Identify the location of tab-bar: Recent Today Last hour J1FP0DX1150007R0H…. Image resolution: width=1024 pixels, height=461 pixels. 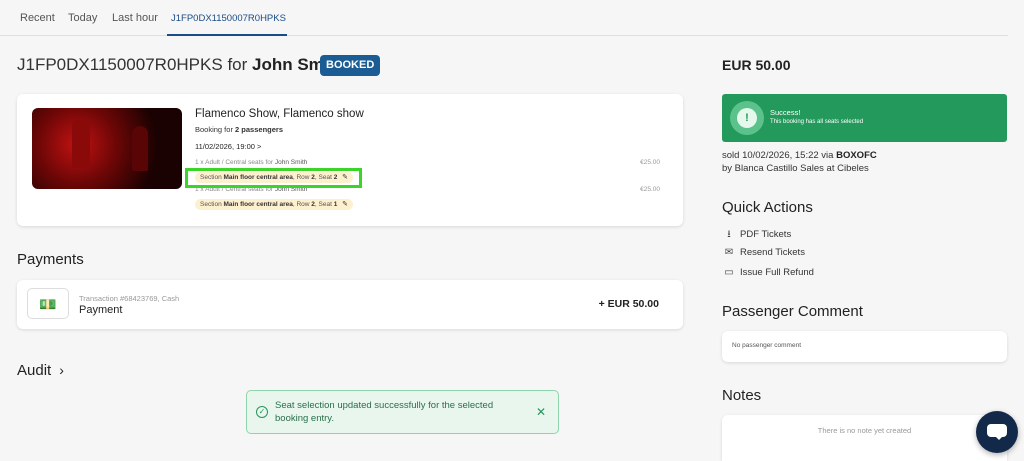
(504, 18).